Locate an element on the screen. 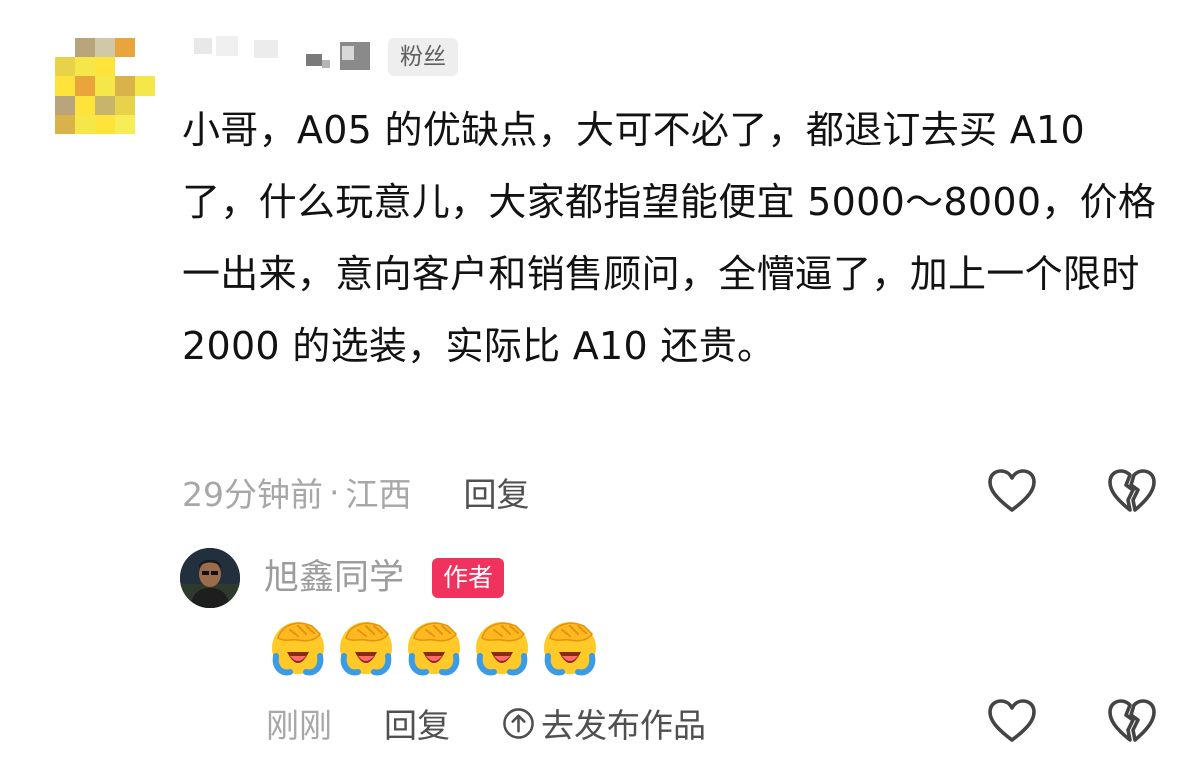 This screenshot has width=1193, height=764. share-to-post-button: 去发布作品 is located at coordinates (604, 723).